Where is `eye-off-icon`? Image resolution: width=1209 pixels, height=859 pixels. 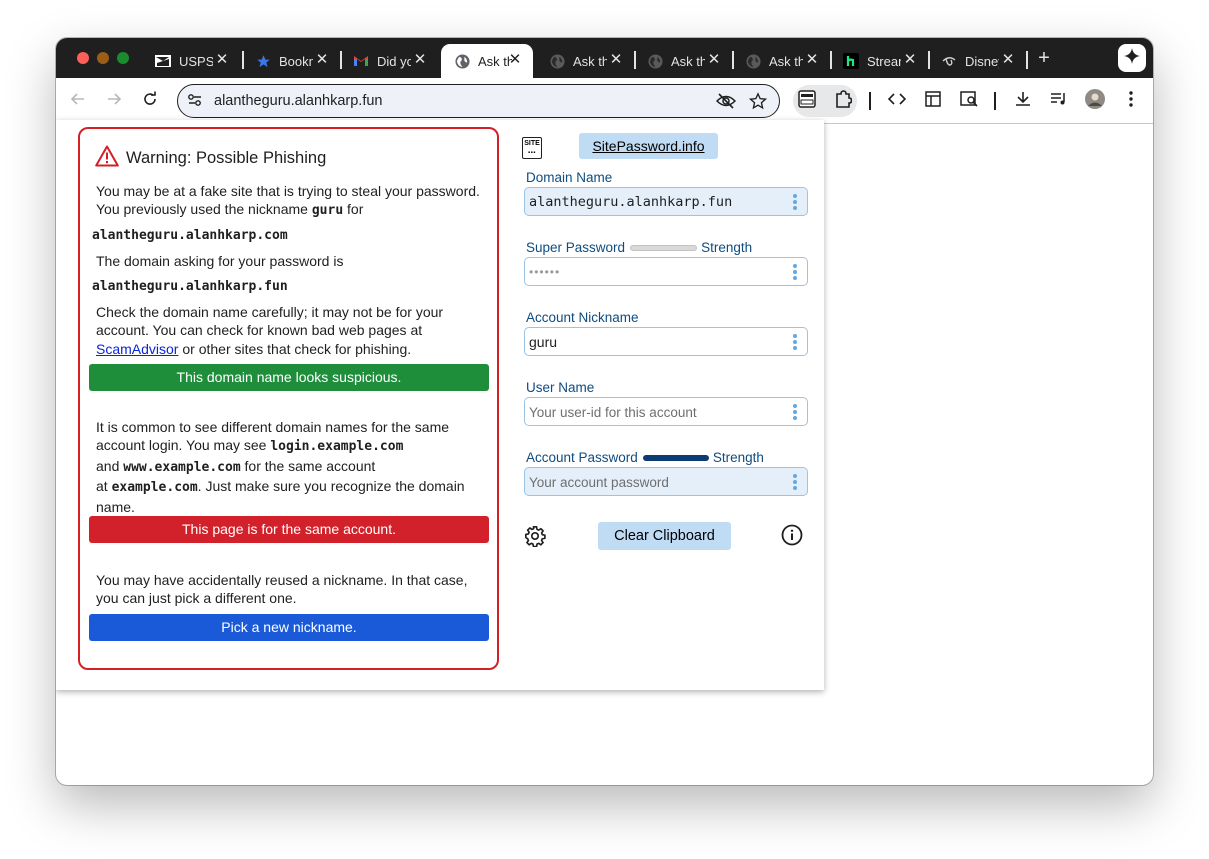
eye-off-icon is located at coordinates (726, 101).